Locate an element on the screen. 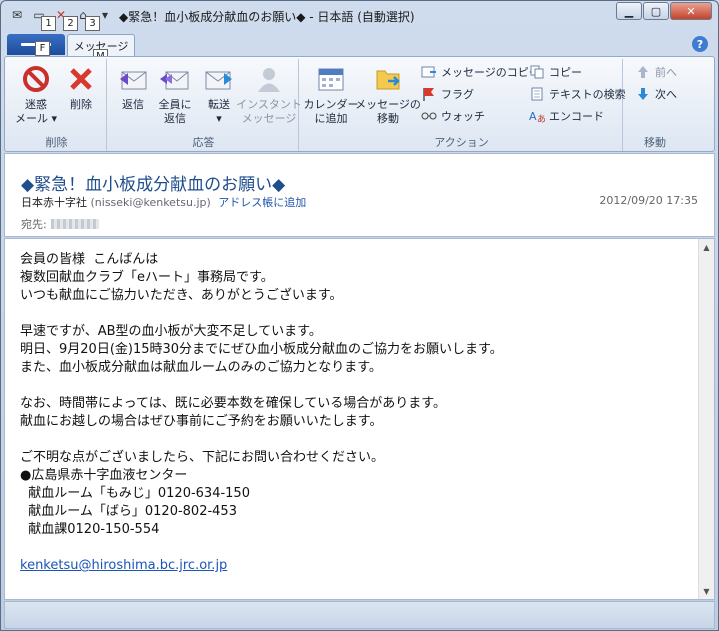  reply-all-button: 全員に 返信 is located at coordinates (175, 94).